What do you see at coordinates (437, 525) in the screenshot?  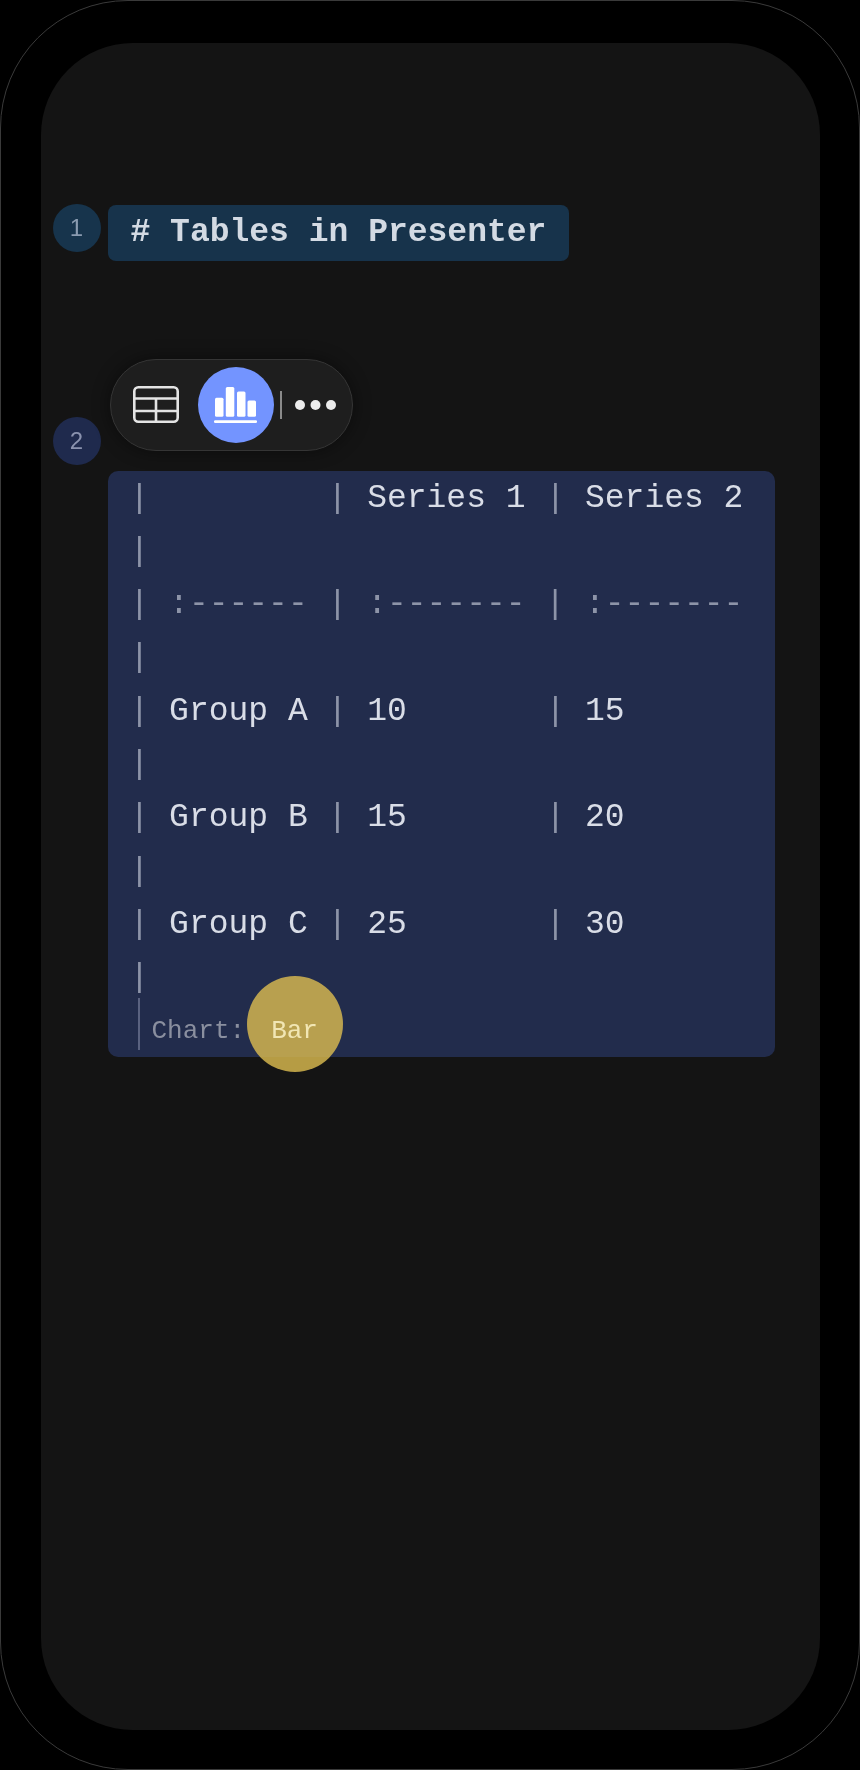 I see `markdown-line: | | Series 1 | Series 2 |` at bounding box center [437, 525].